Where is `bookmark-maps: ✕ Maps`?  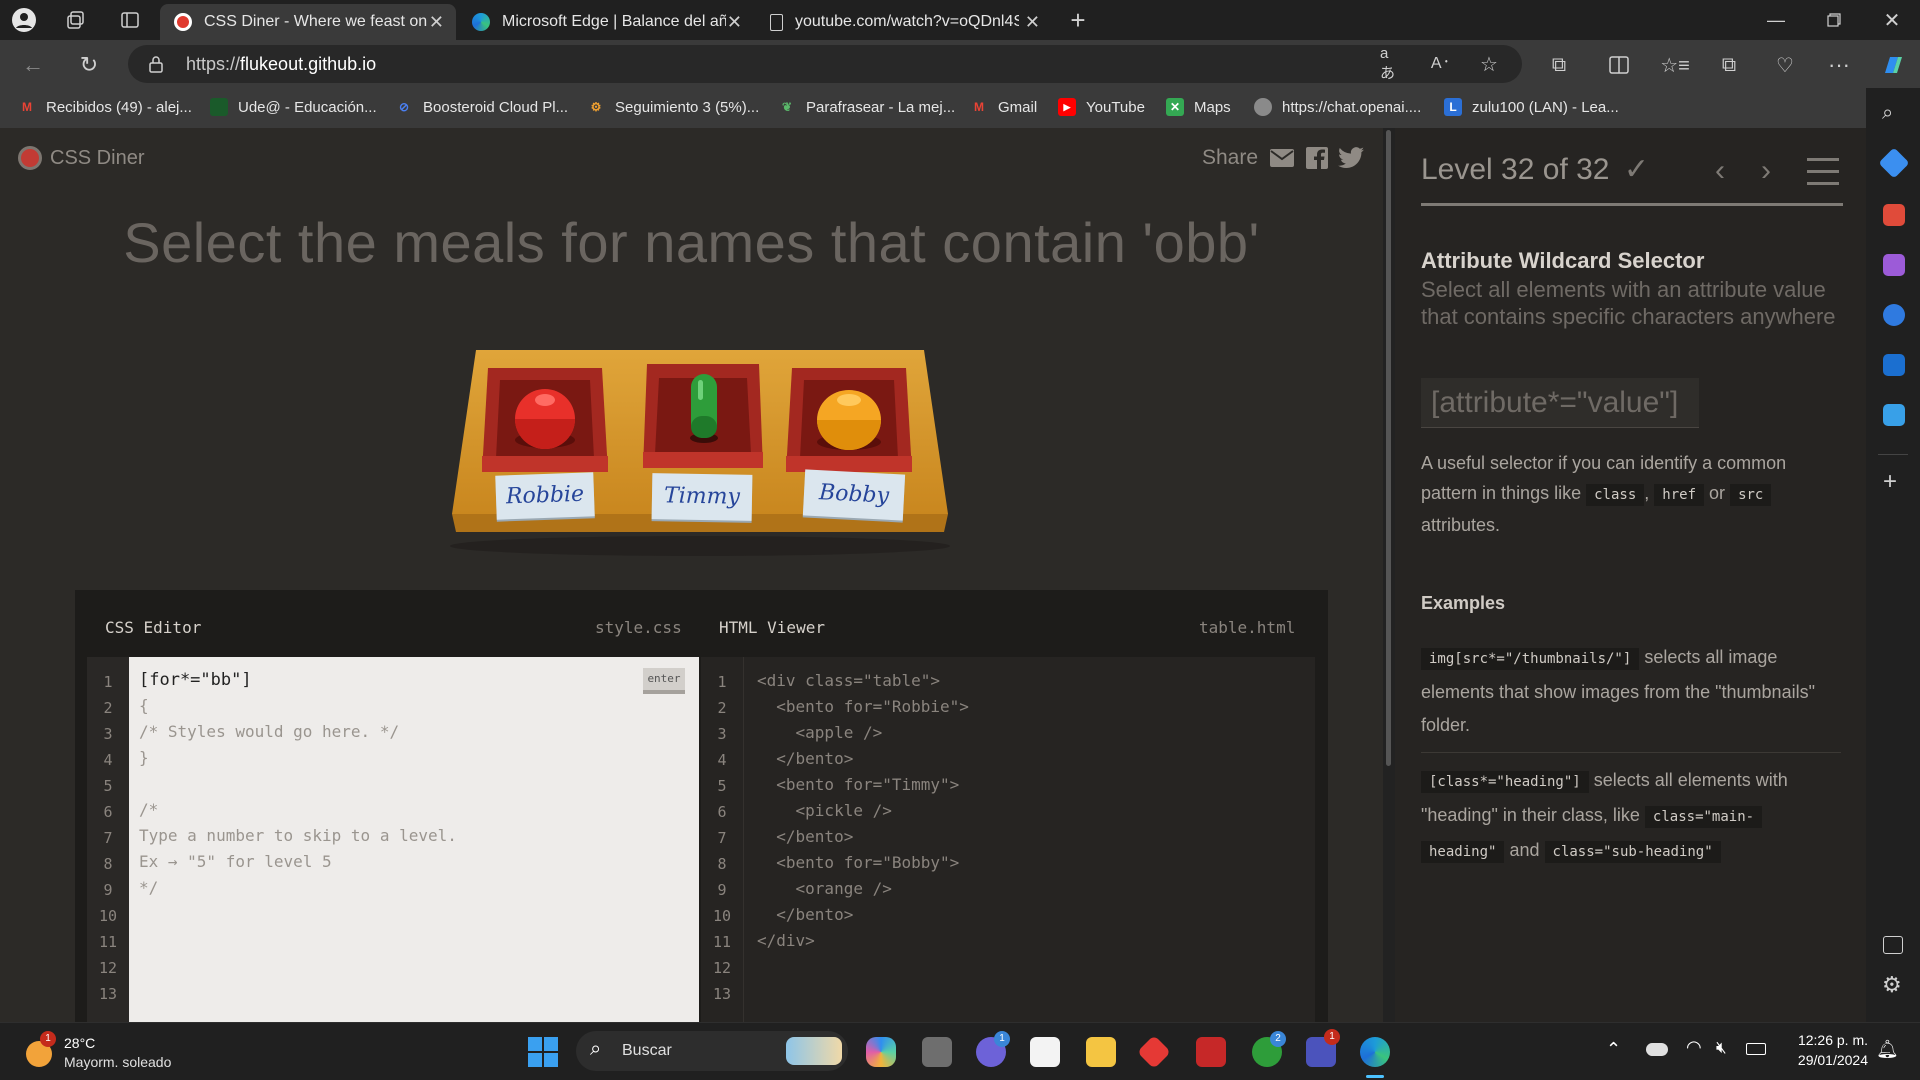 bookmark-maps: ✕ Maps is located at coordinates (1198, 107).